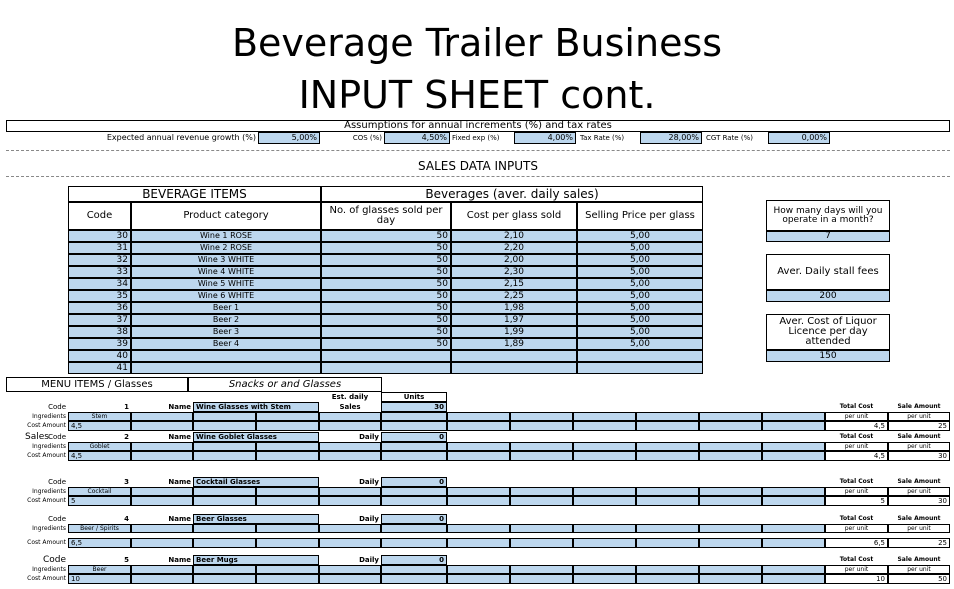 The height and width of the screenshot is (589, 954). What do you see at coordinates (99, 501) in the screenshot?
I see `cost-amount-value: 5` at bounding box center [99, 501].